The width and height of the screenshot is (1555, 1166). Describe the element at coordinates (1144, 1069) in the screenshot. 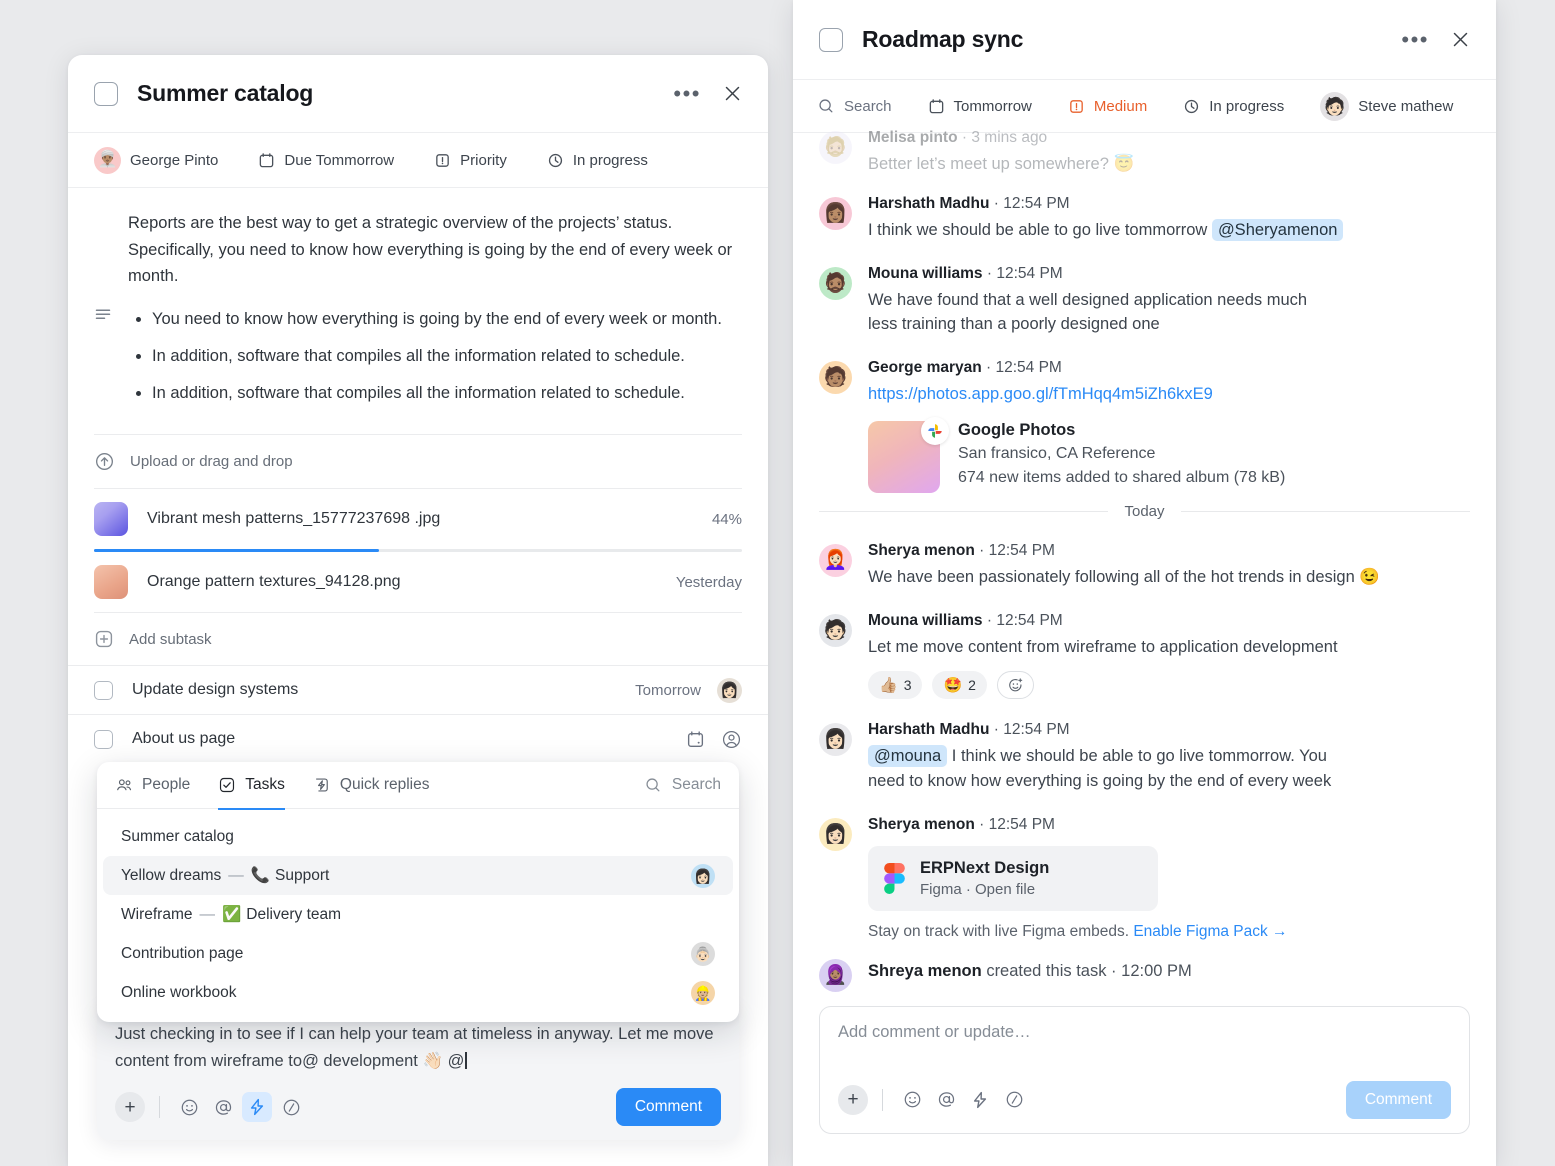

I see `right-comment-composer: Add comment or update… + Comment` at that location.